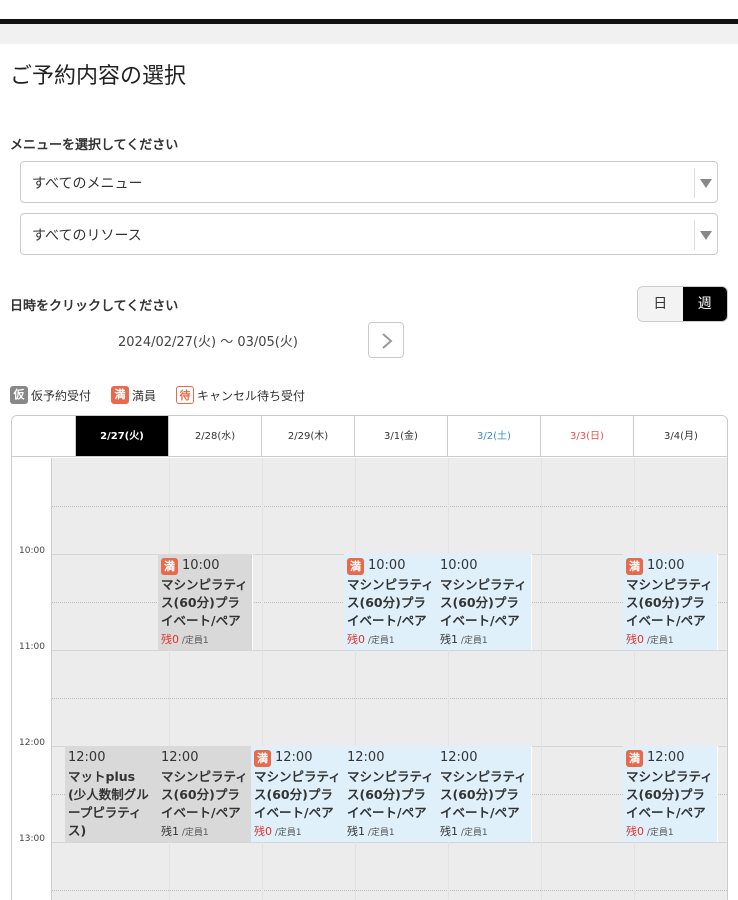 The image size is (738, 900). I want to click on waitlist-badge-icon: 待, so click(185, 395).